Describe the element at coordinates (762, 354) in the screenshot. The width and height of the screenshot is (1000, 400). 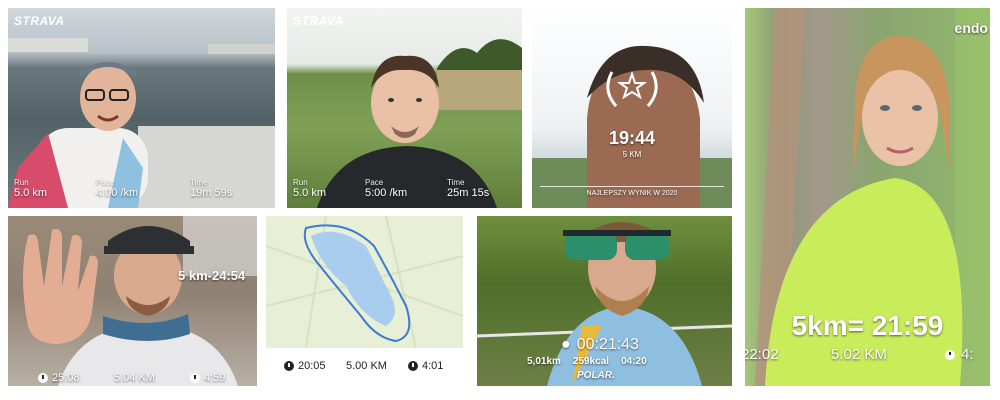
I see `stat-time: 22:02` at that location.